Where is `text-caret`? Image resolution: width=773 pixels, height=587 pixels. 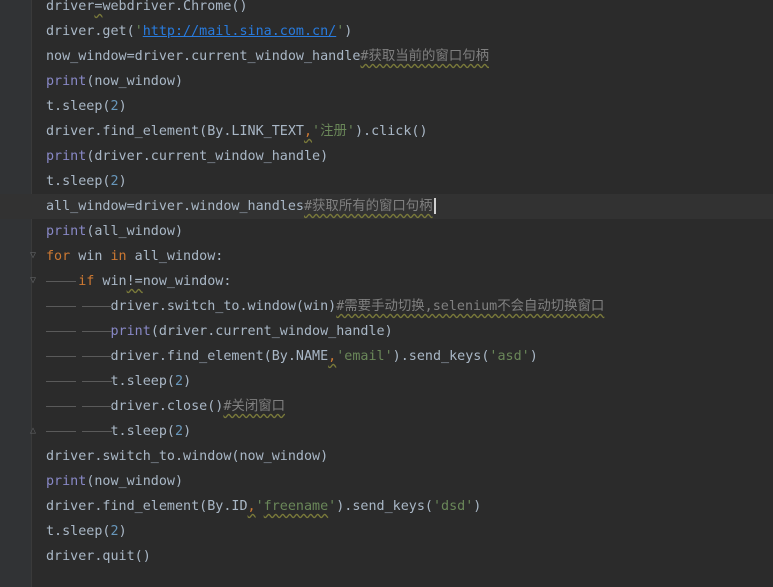 text-caret is located at coordinates (434, 206).